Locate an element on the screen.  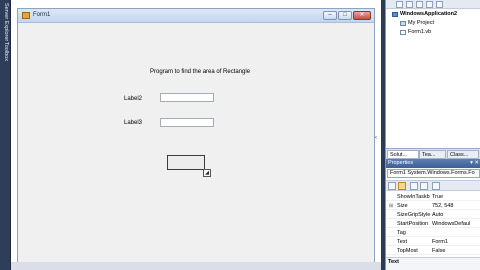
smart-tag-icon: ◢ is located at coordinates (207, 173).